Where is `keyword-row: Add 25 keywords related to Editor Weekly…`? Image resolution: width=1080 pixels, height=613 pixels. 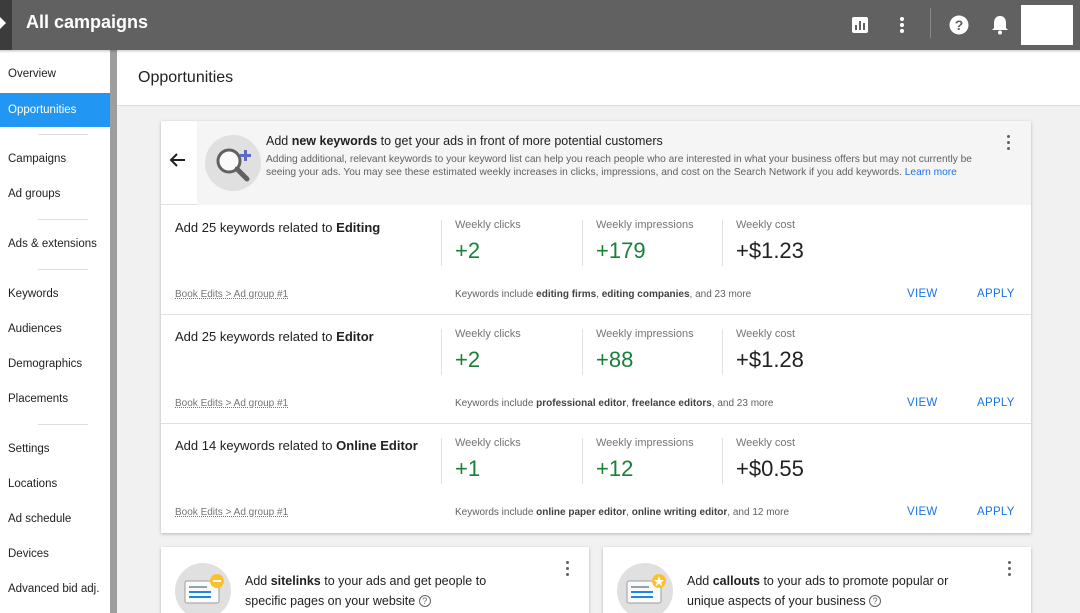 keyword-row: Add 25 keywords related to Editor Weekly… is located at coordinates (596, 369).